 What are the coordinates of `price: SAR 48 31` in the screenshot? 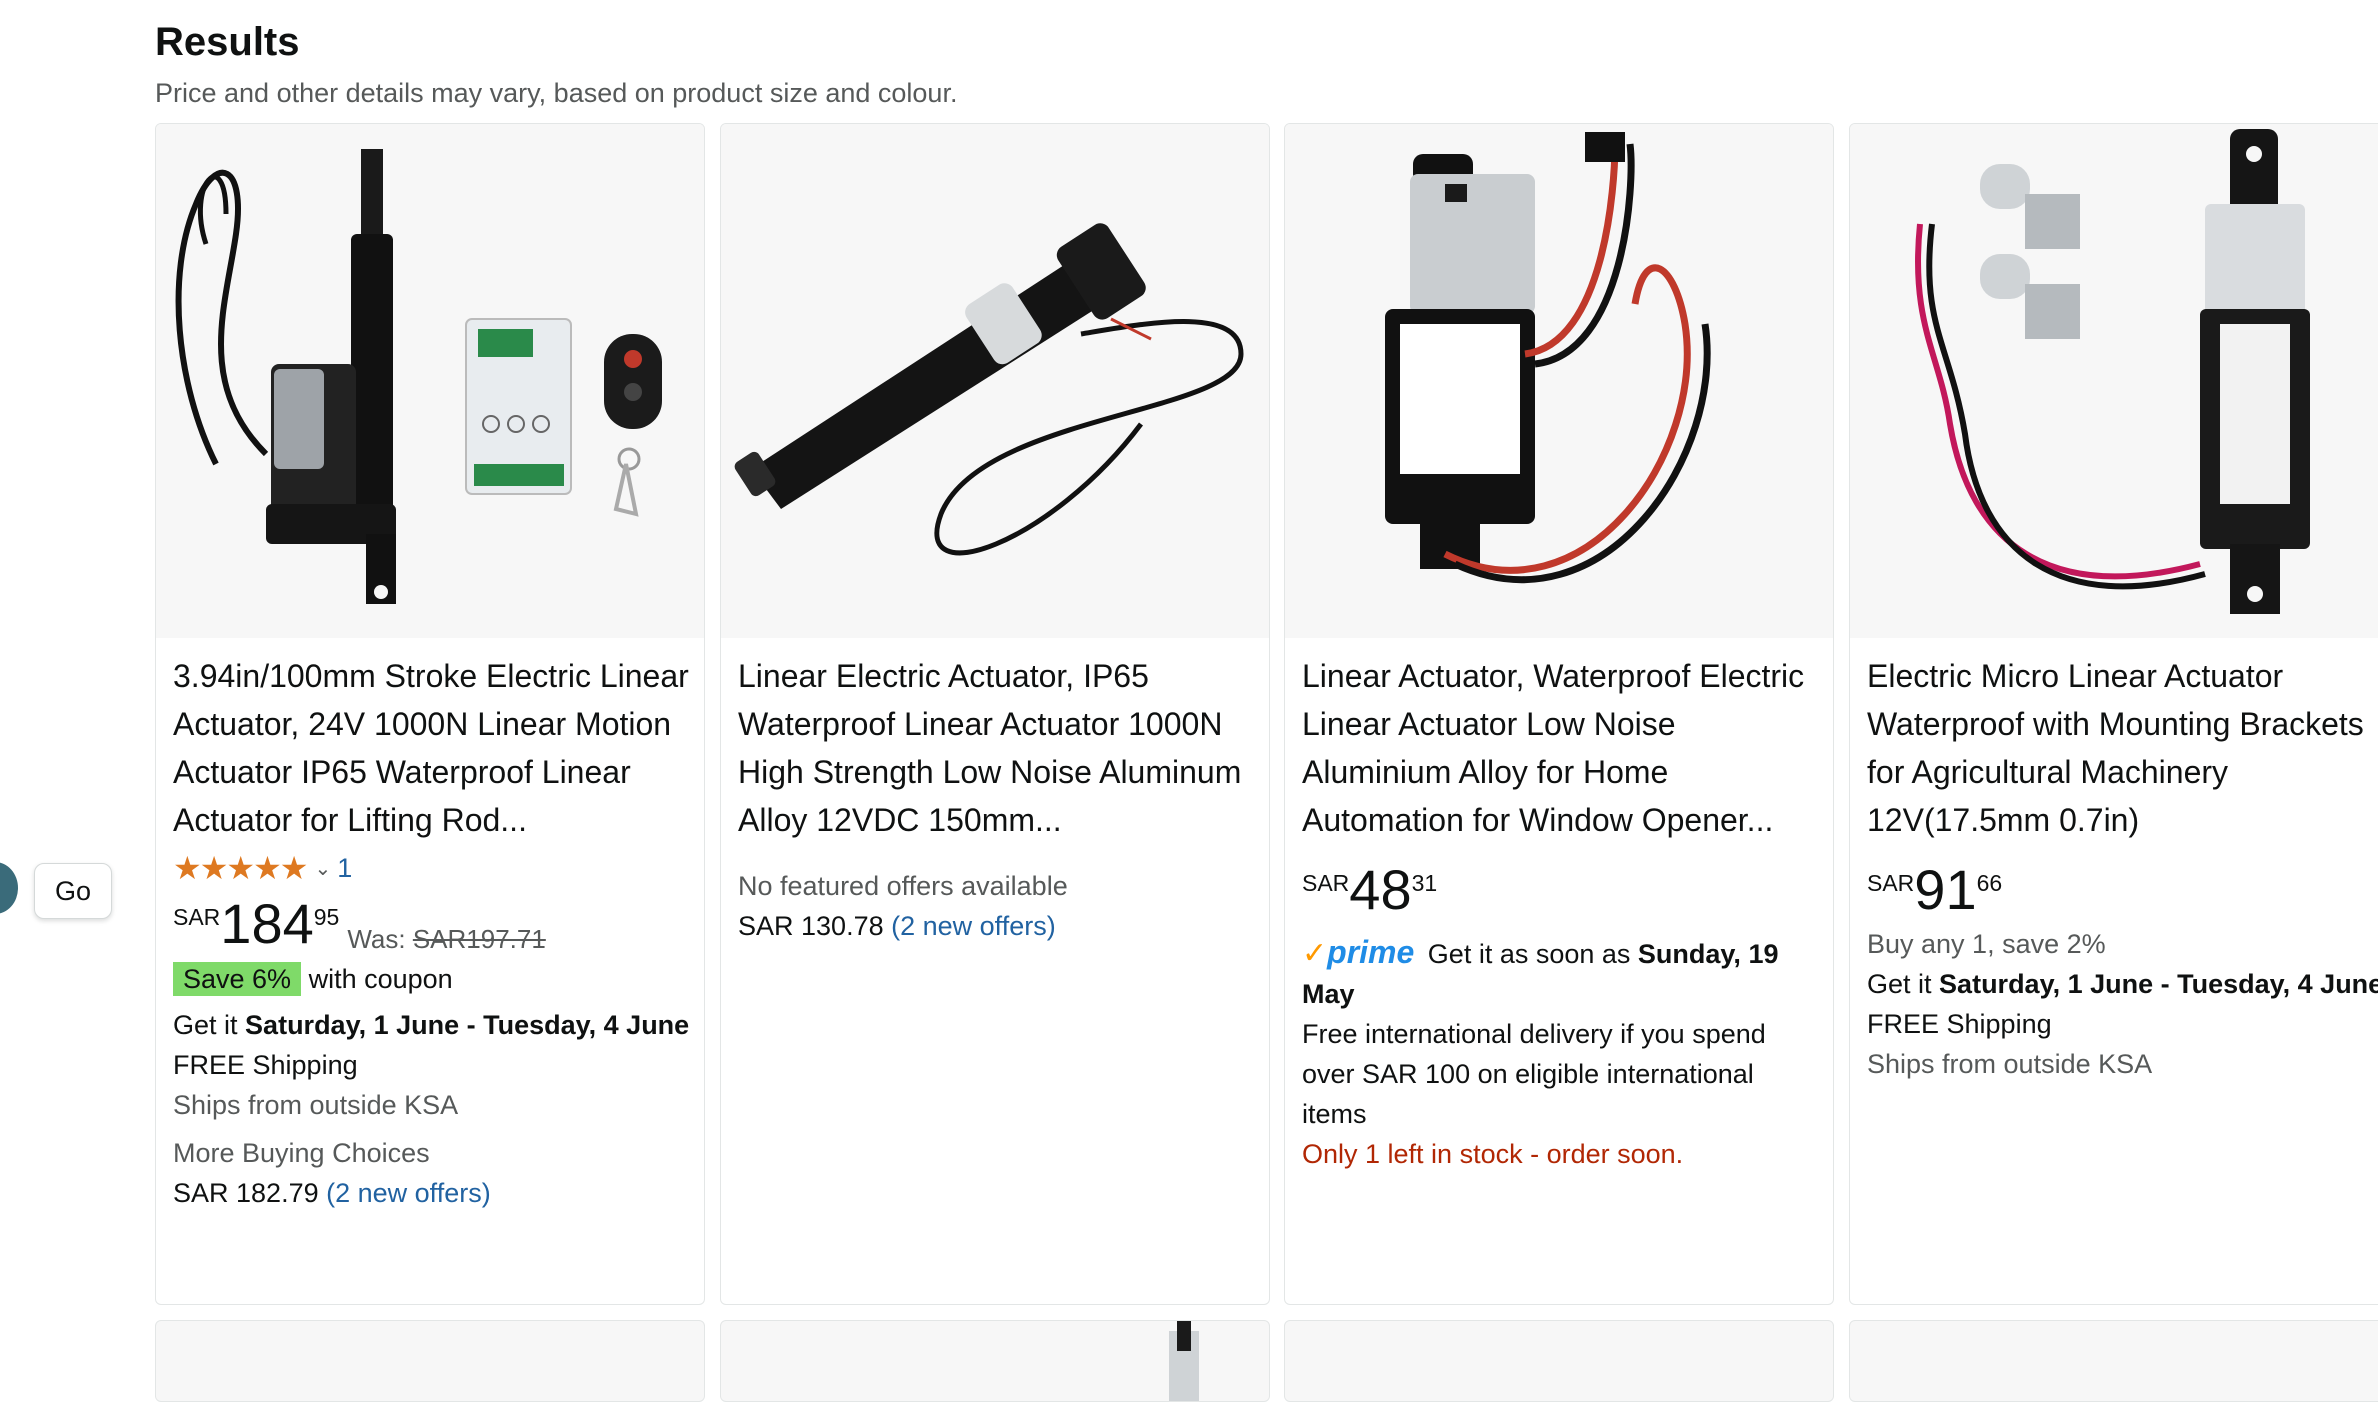 It's located at (1562, 890).